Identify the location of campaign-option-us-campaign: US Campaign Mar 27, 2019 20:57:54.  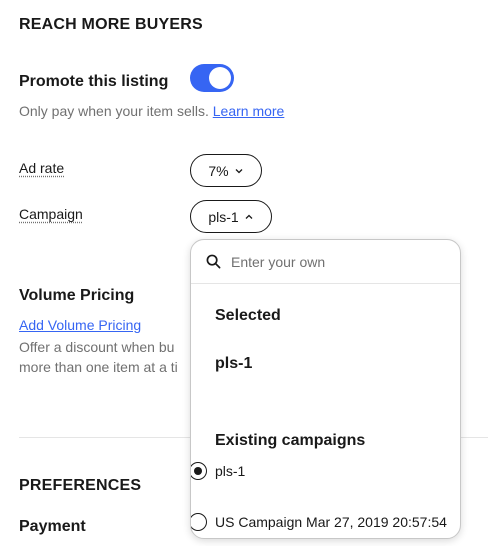
(319, 522).